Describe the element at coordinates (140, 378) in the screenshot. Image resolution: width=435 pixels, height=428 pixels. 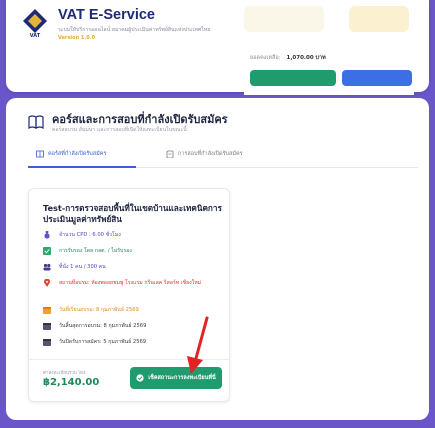
I see `check-circle-icon` at that location.